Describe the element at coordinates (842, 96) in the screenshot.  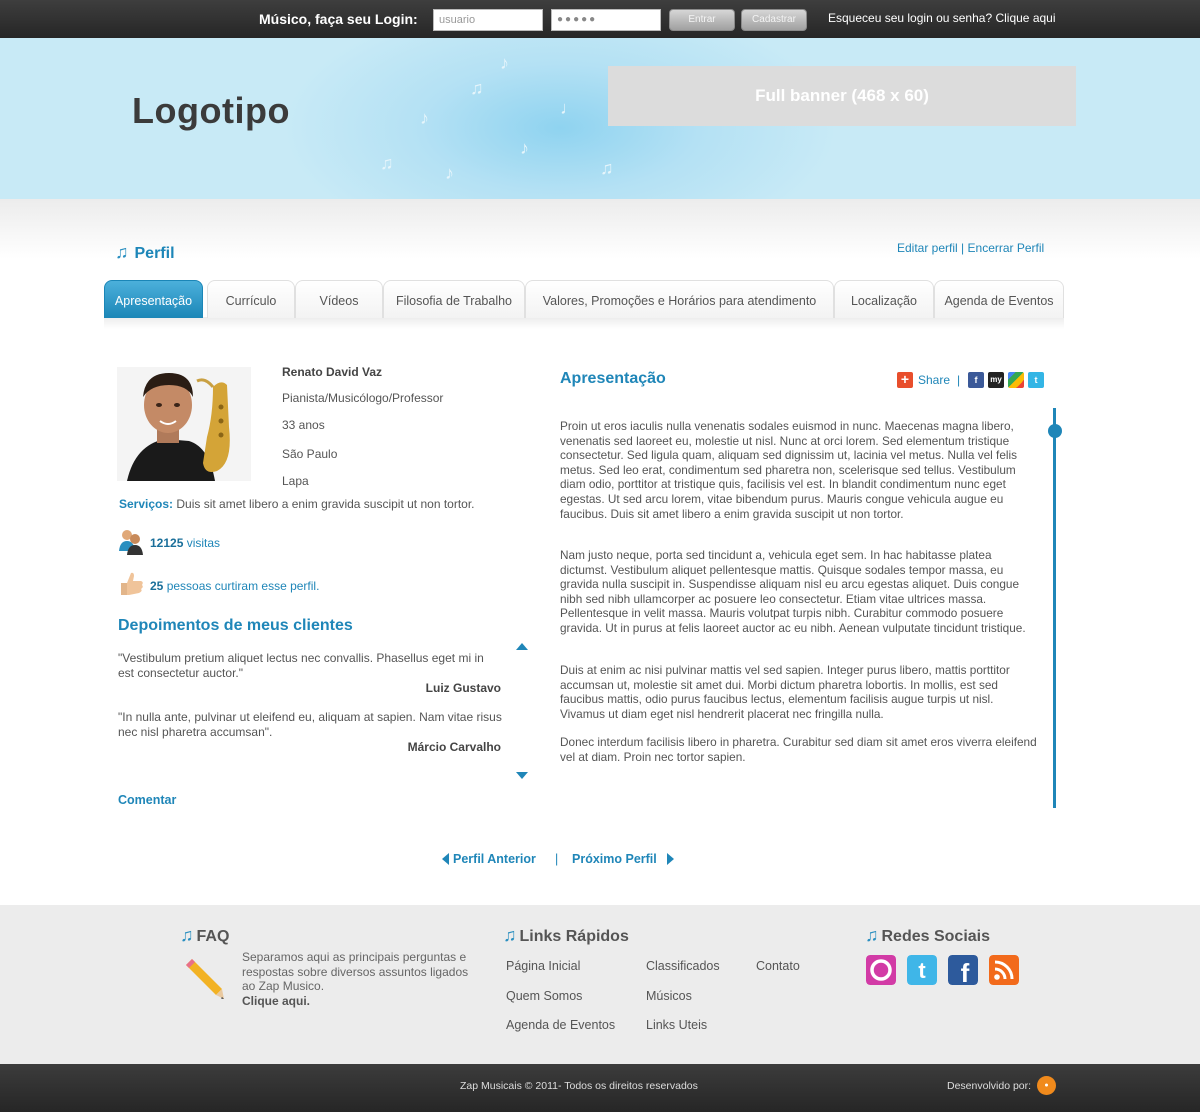
I see `ad-banner: Full banner (468 x 60)` at that location.